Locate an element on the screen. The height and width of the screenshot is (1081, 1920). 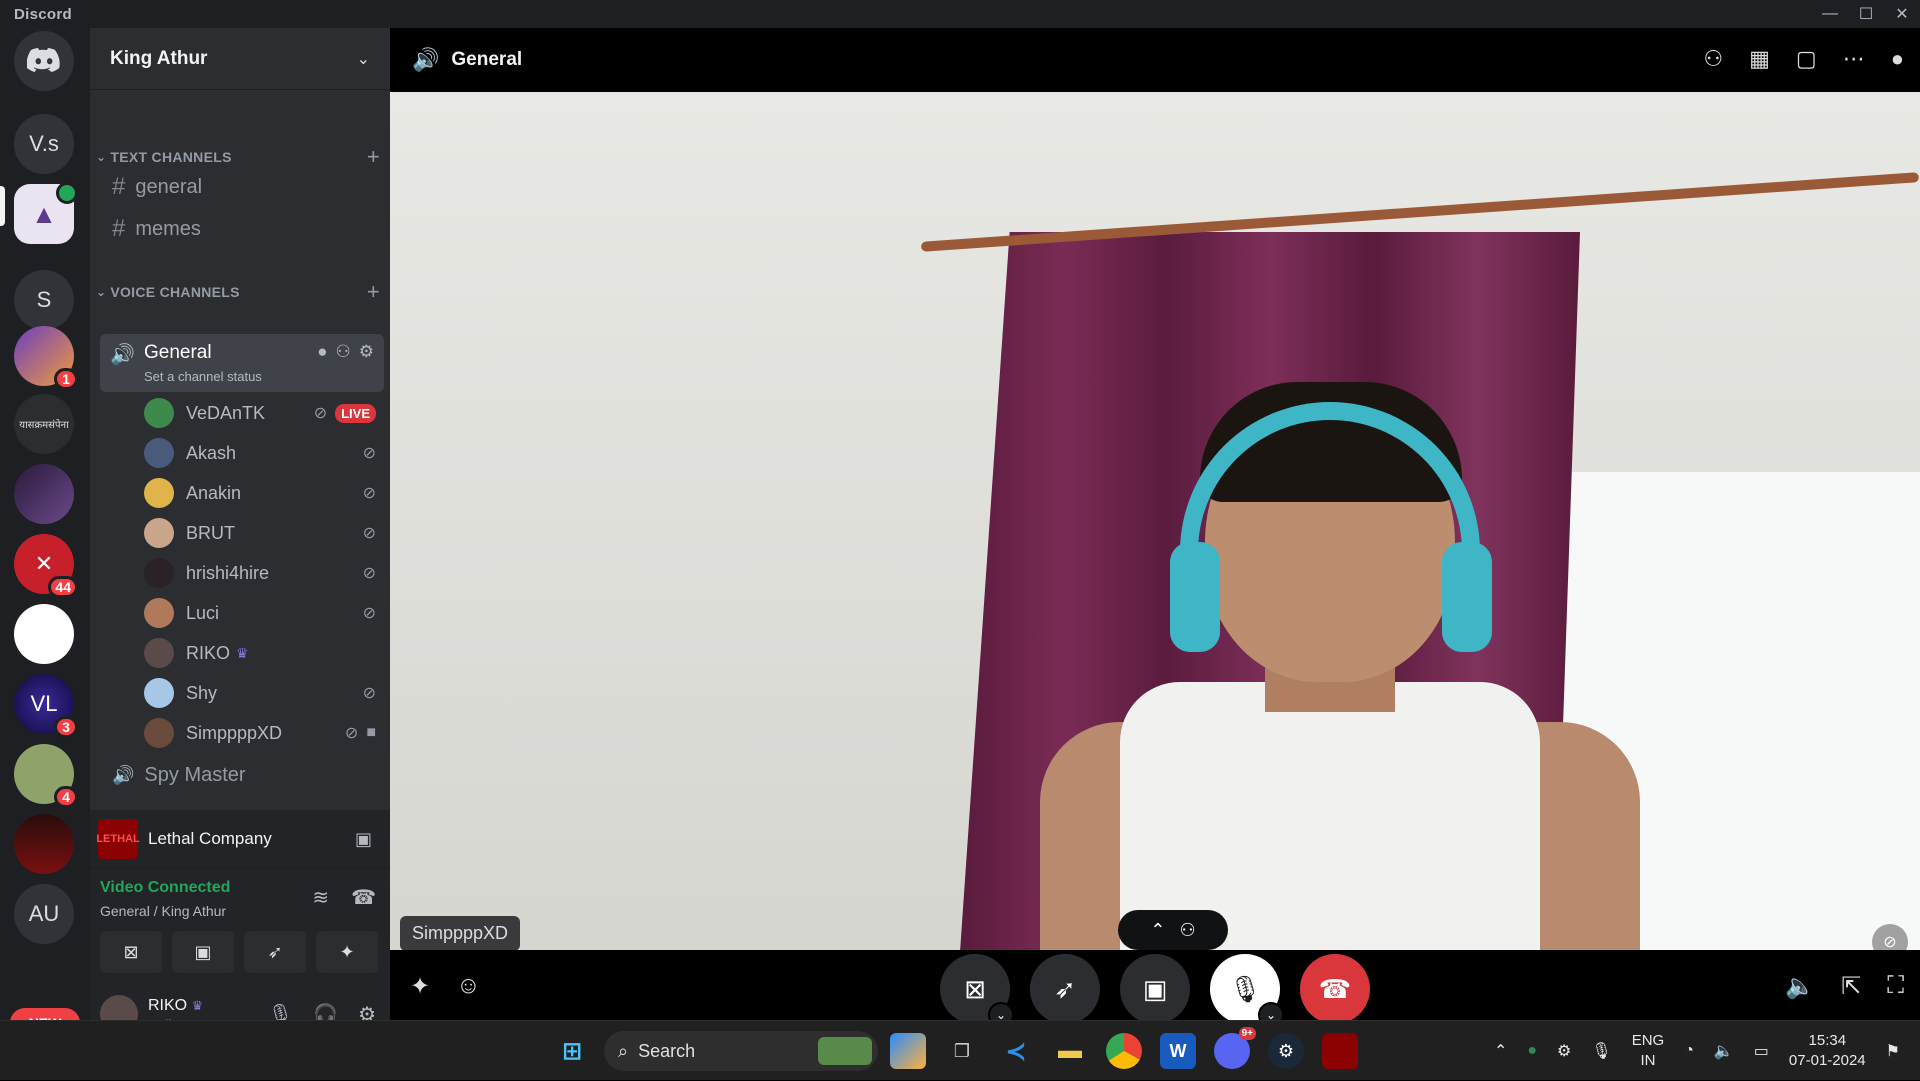
taskbar-search: ⌕ Search is located at coordinates (741, 1051).